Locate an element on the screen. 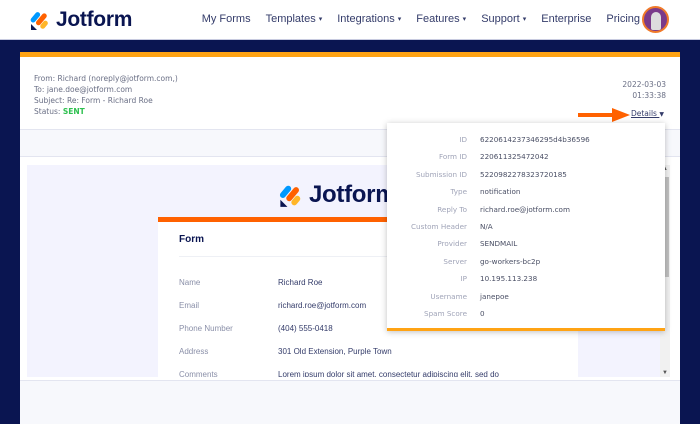 The height and width of the screenshot is (424, 700). to-label: To: is located at coordinates (39, 89).